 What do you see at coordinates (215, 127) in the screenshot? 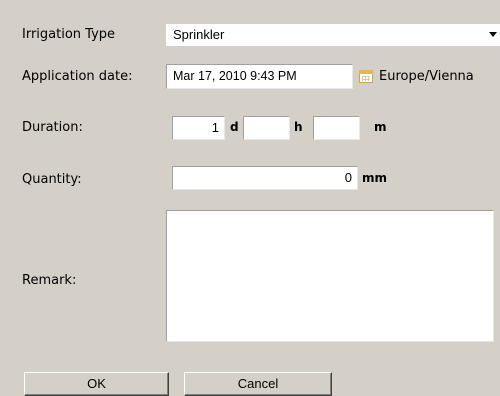
I see `duration-days-value: 1` at bounding box center [215, 127].